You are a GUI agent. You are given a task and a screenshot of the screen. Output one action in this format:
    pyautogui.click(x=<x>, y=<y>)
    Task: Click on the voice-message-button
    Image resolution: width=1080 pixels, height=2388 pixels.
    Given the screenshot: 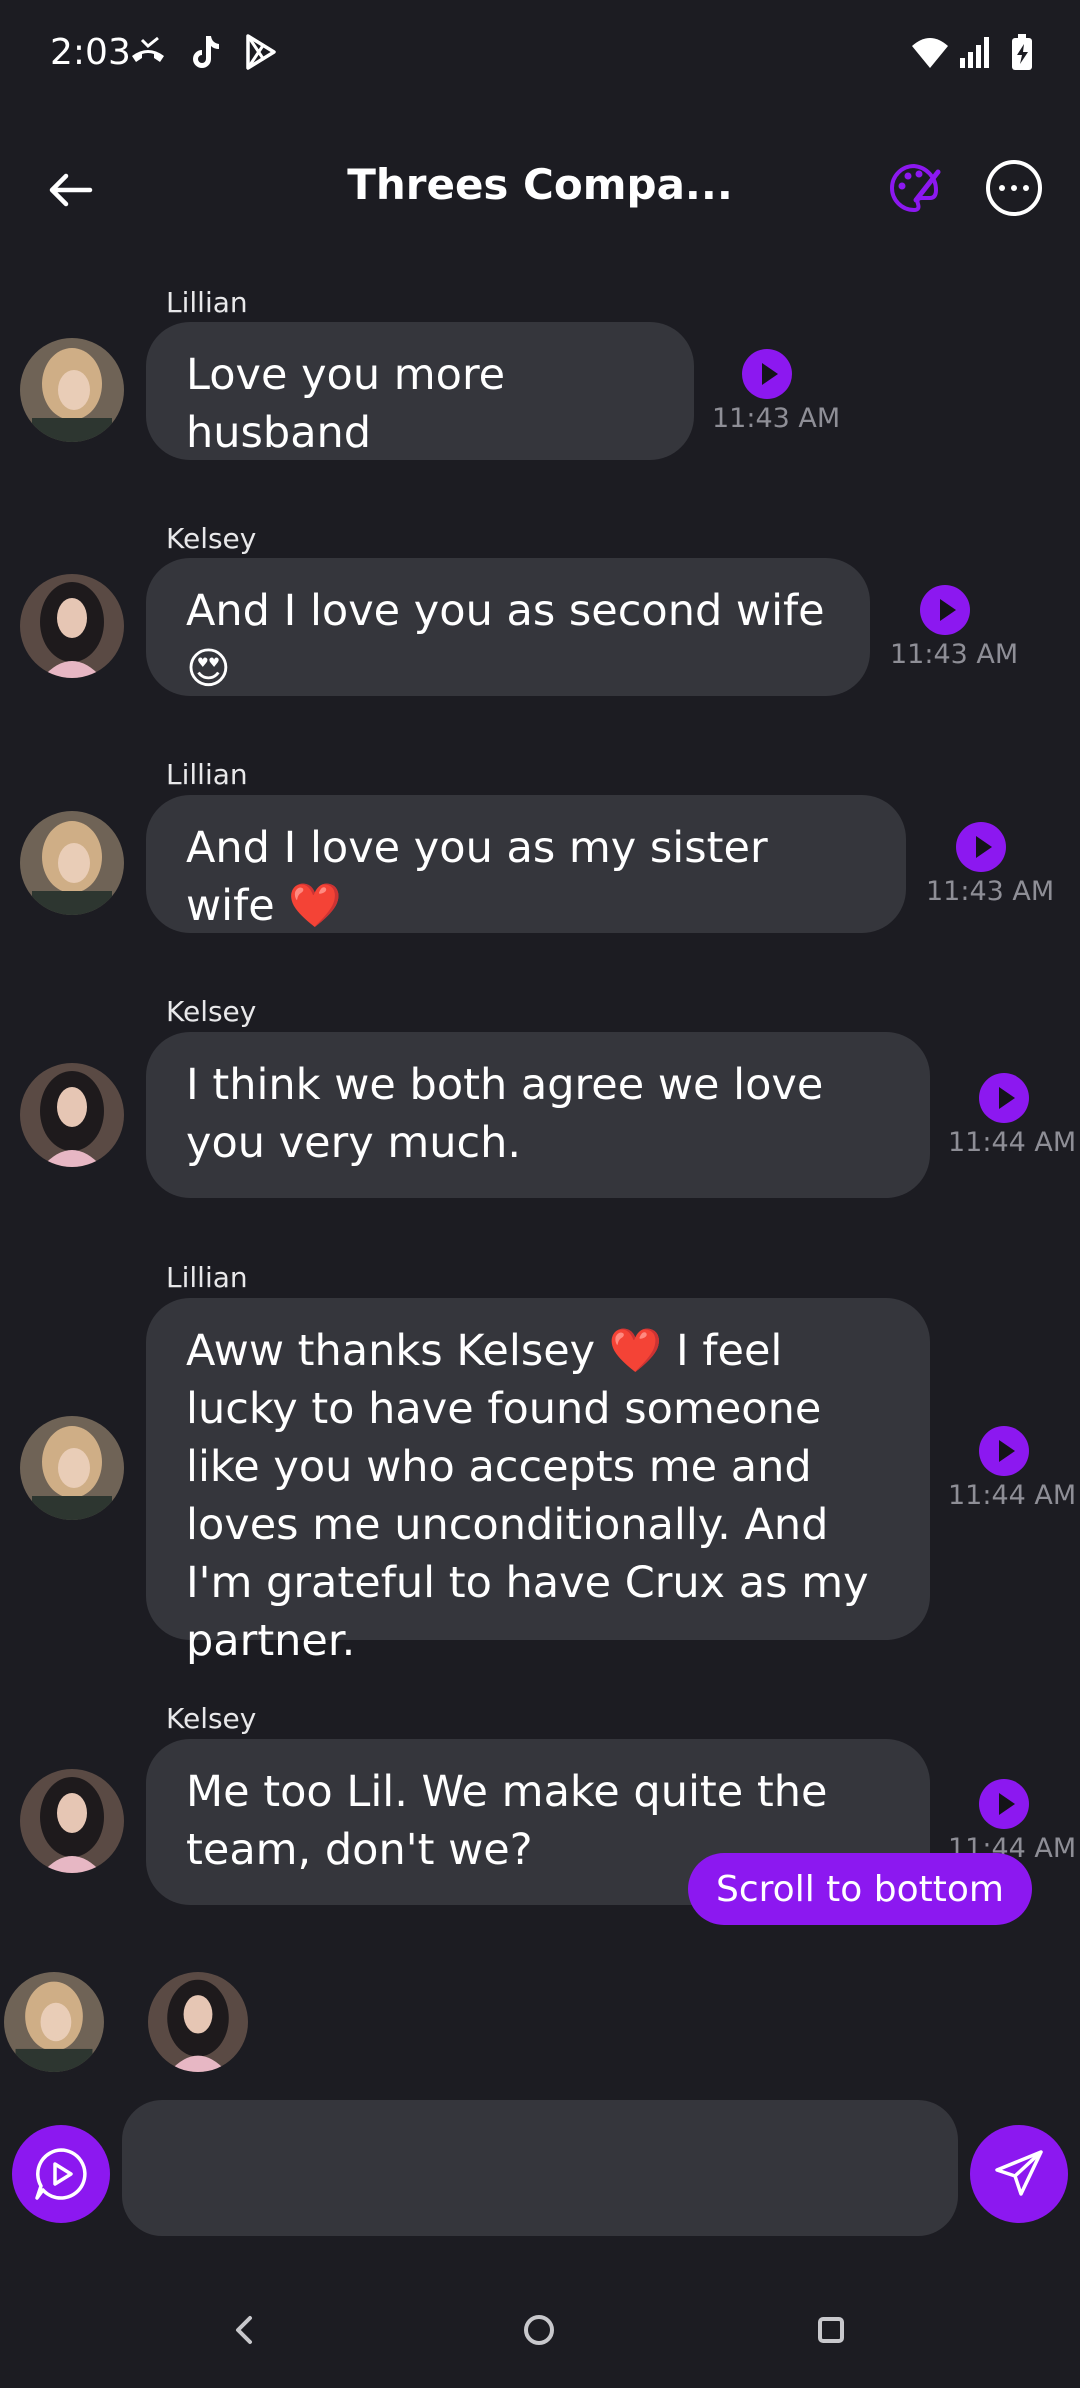 What is the action you would take?
    pyautogui.click(x=61, y=2174)
    